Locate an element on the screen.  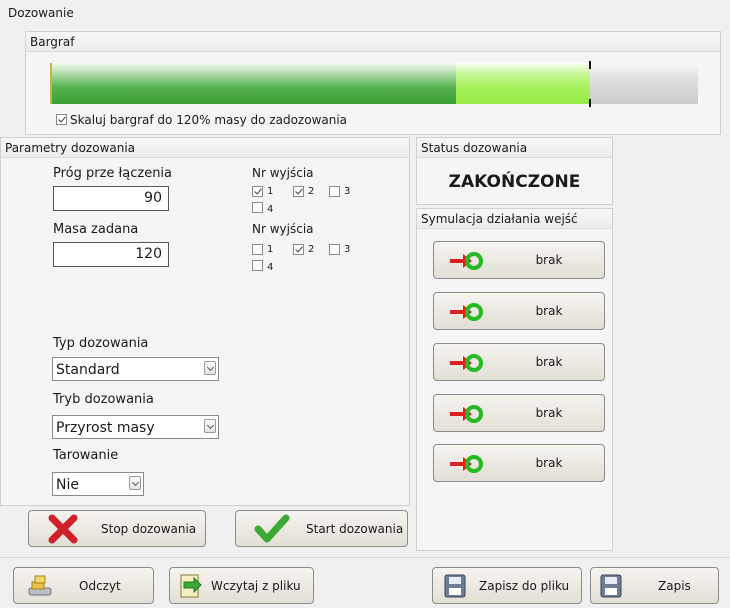
dosing-mode-value: Przyrost masy is located at coordinates (105, 428).